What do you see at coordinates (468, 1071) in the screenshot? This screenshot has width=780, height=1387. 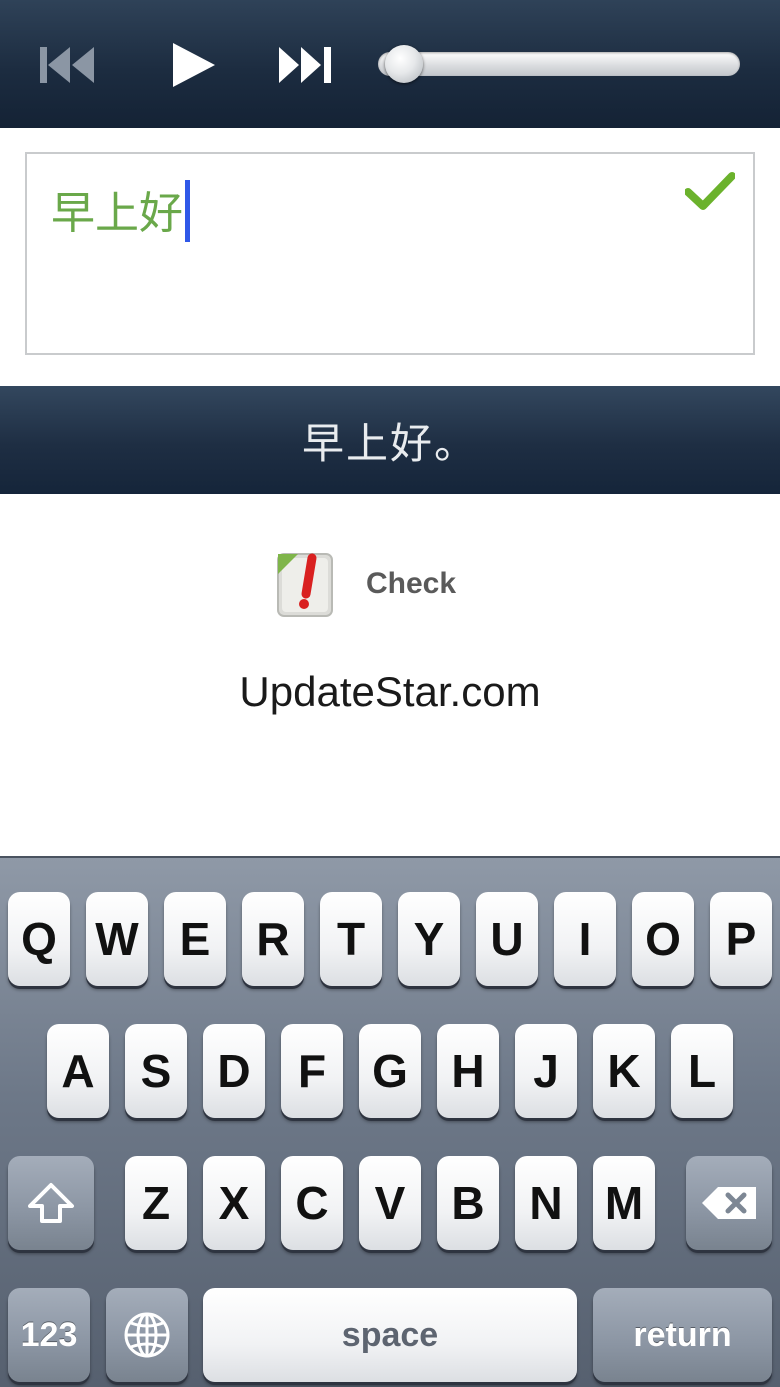 I see `key-h: H` at bounding box center [468, 1071].